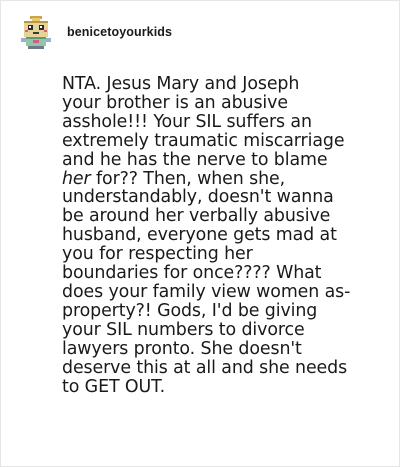 The height and width of the screenshot is (467, 400). Describe the element at coordinates (205, 367) in the screenshot. I see `post-text-line: deserve this at all and she needs` at that location.